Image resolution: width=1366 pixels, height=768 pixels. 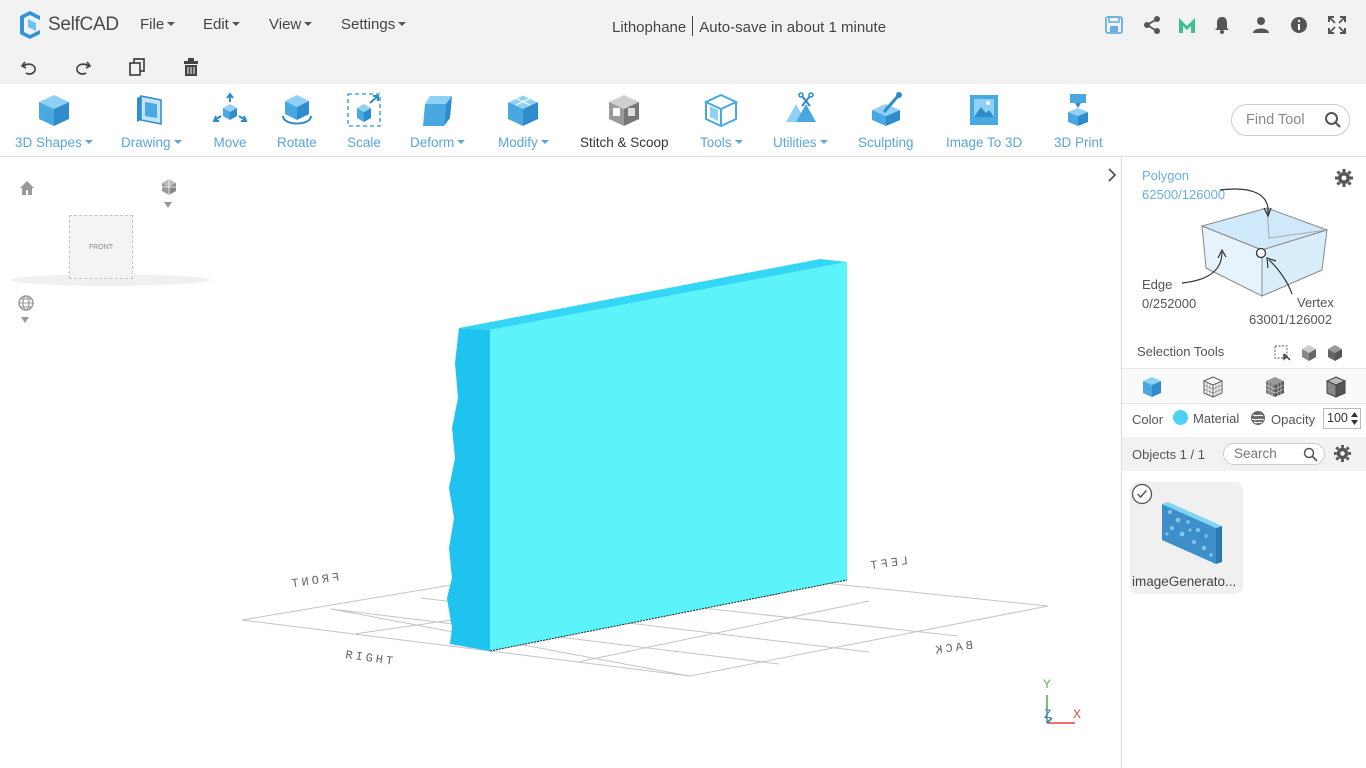 What do you see at coordinates (721, 110) in the screenshot?
I see `tools-icon` at bounding box center [721, 110].